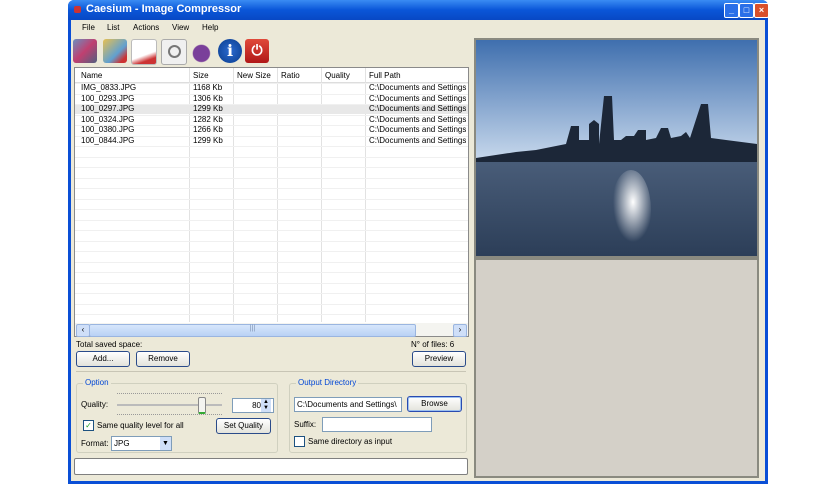  I want to click on horizontal-scrollbar: ‹ ||| ›, so click(271, 330).